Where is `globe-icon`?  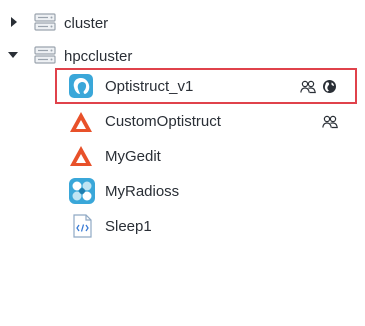 globe-icon is located at coordinates (329, 89).